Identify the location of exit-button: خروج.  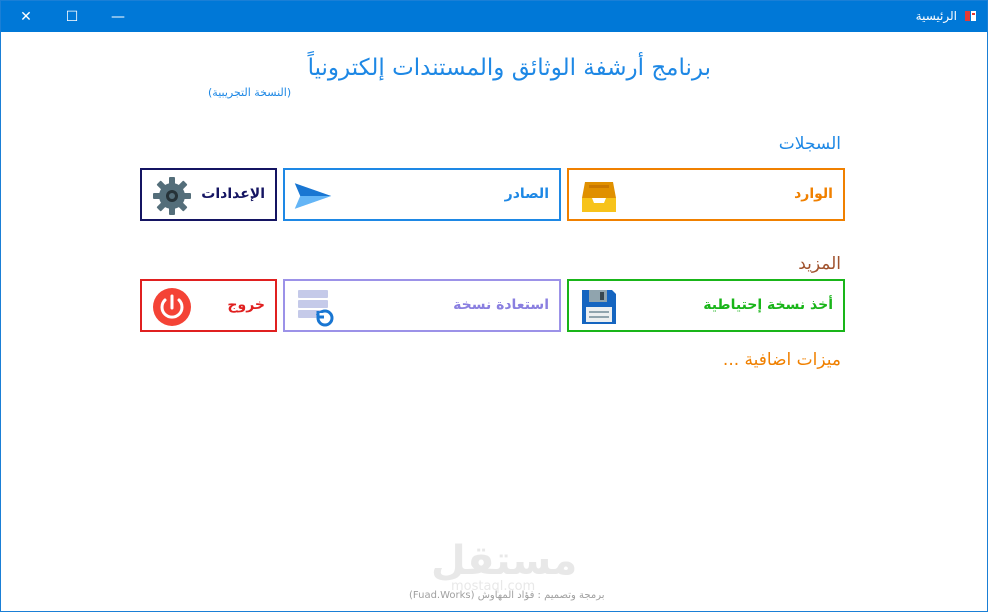
(208, 305).